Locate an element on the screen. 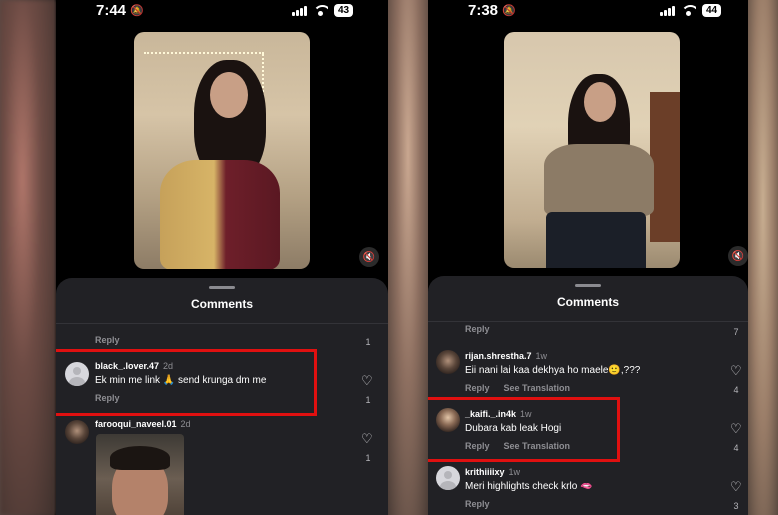 This screenshot has height=515, width=778. see-translation-button: See Translation is located at coordinates (537, 388).